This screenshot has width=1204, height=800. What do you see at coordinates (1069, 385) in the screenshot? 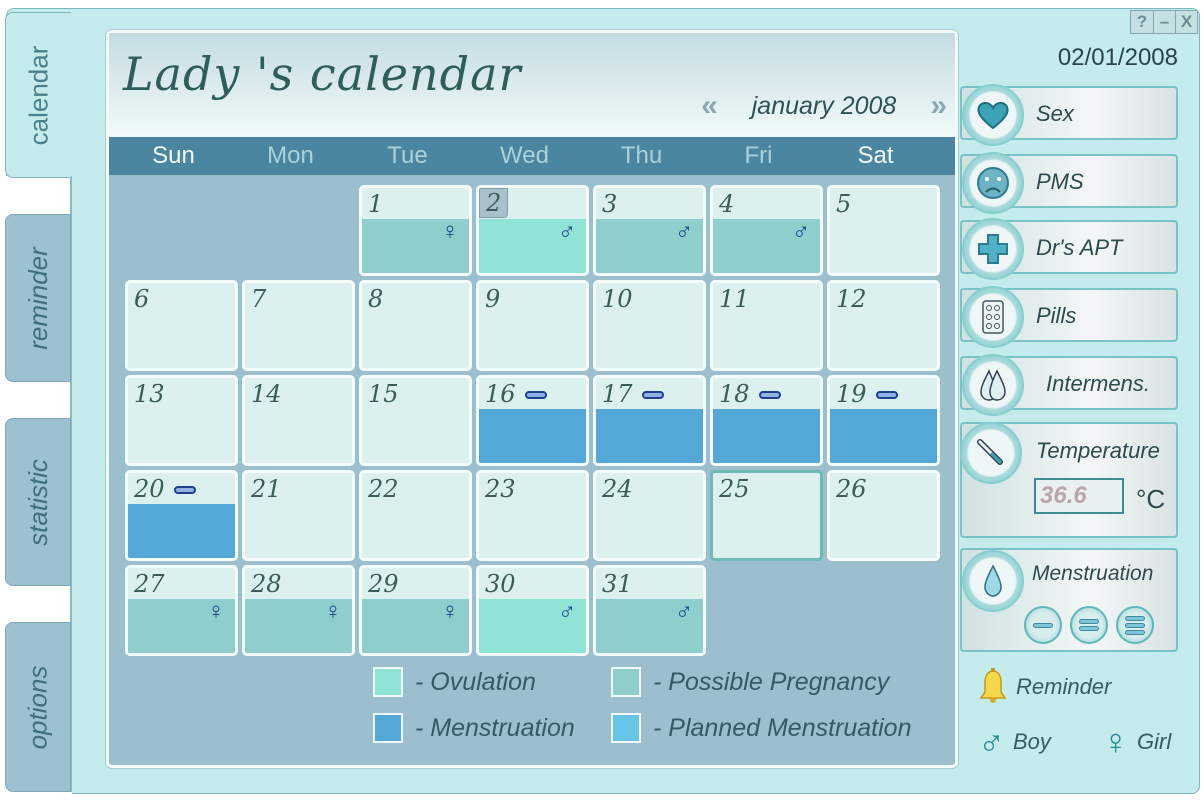
I see `intermens-button: Intermens.` at bounding box center [1069, 385].